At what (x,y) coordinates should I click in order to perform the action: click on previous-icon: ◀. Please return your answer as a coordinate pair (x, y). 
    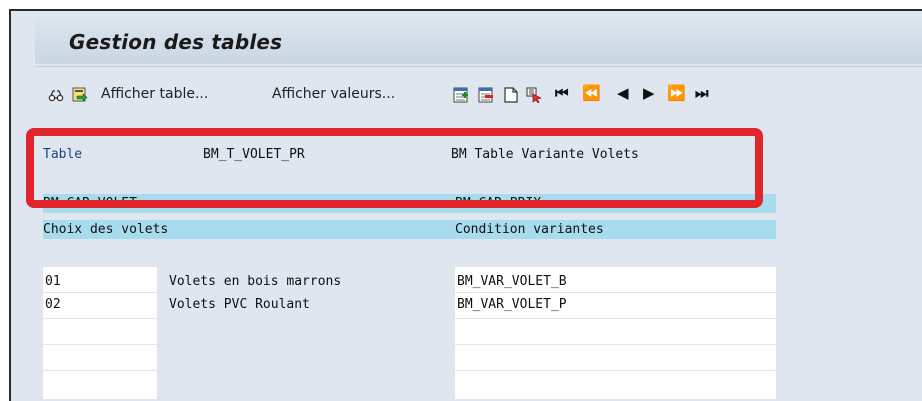
    Looking at the image, I should click on (623, 93).